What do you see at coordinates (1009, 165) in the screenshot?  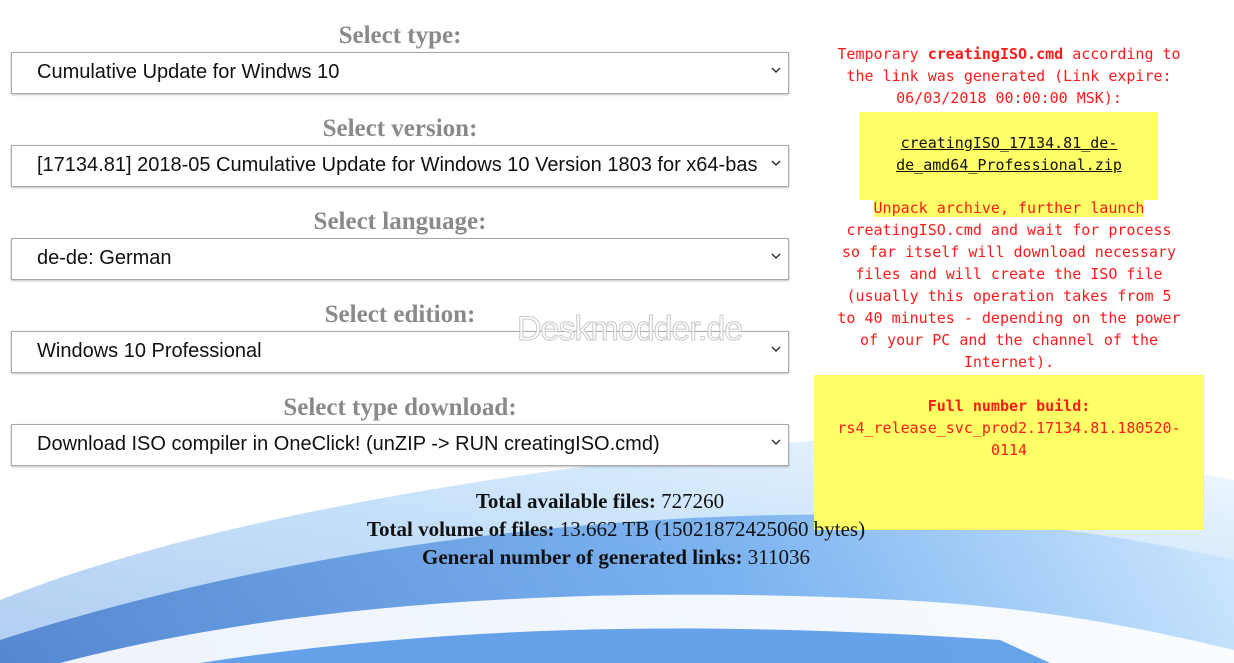 I see `download-link-cont: de_amd64_Professional.zip` at bounding box center [1009, 165].